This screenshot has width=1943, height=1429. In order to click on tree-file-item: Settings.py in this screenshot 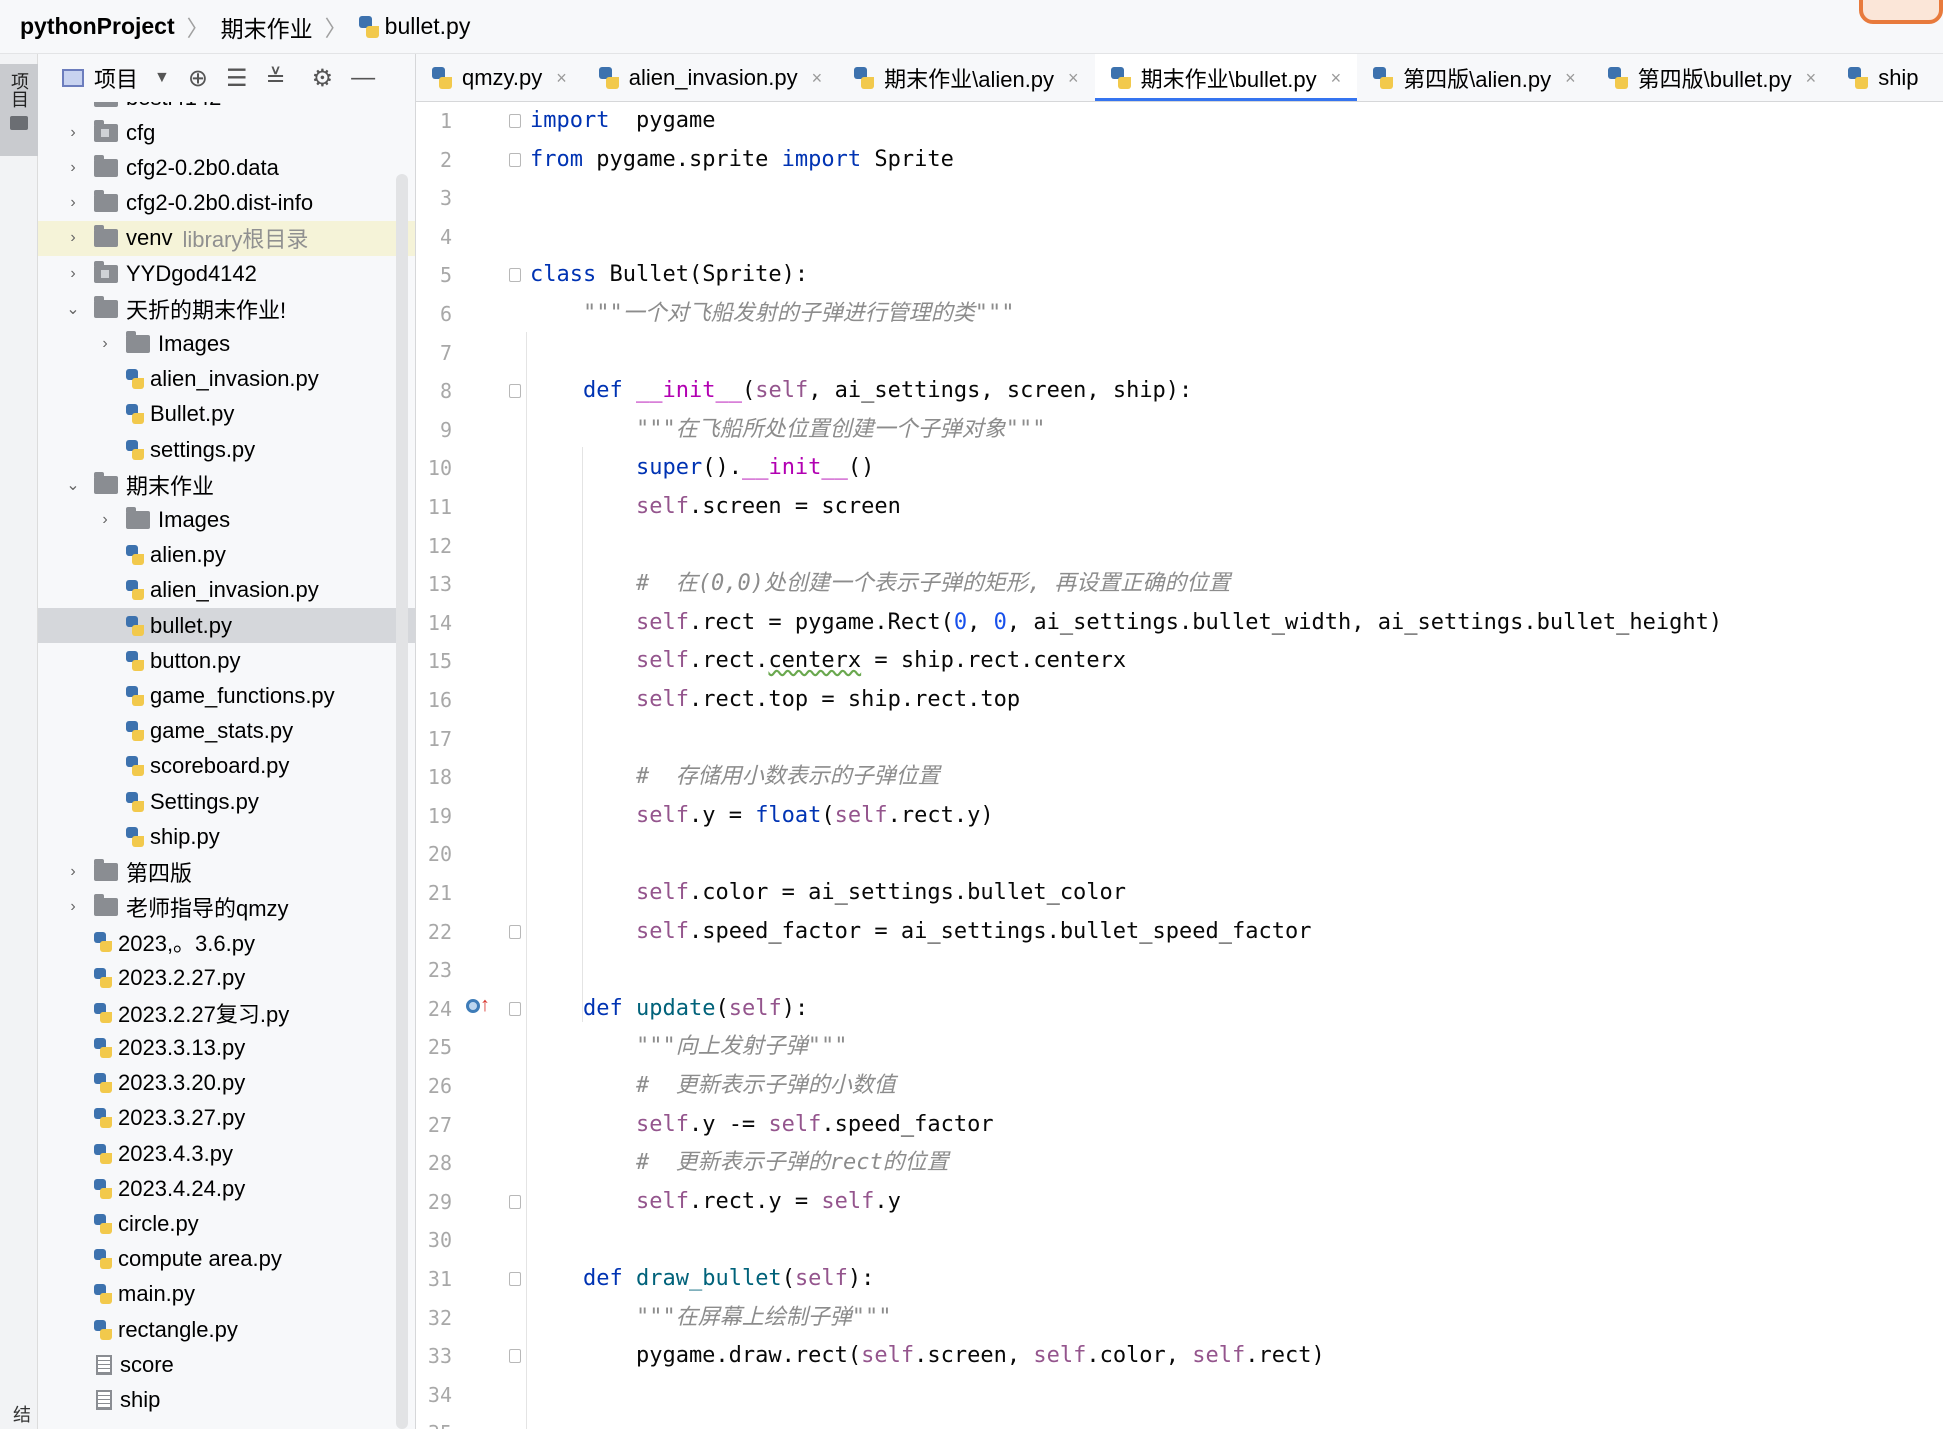, I will do `click(226, 801)`.